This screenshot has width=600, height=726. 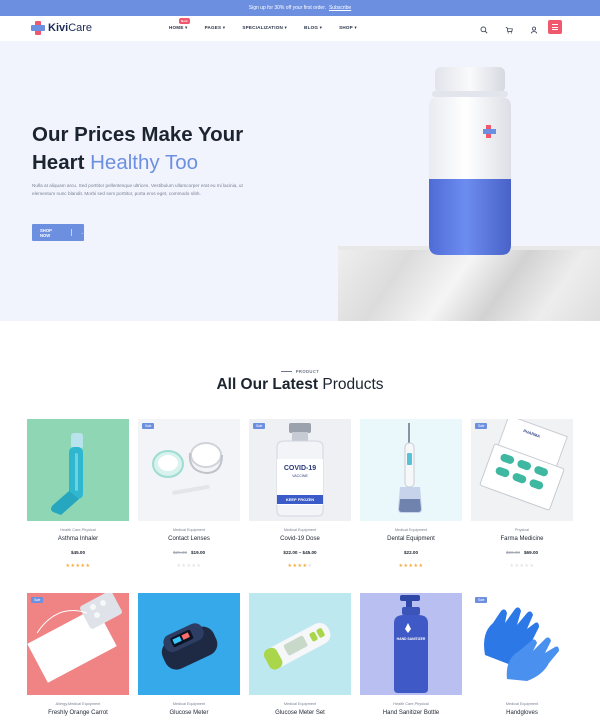 I want to click on pulse-oximeter-image, so click(x=189, y=646).